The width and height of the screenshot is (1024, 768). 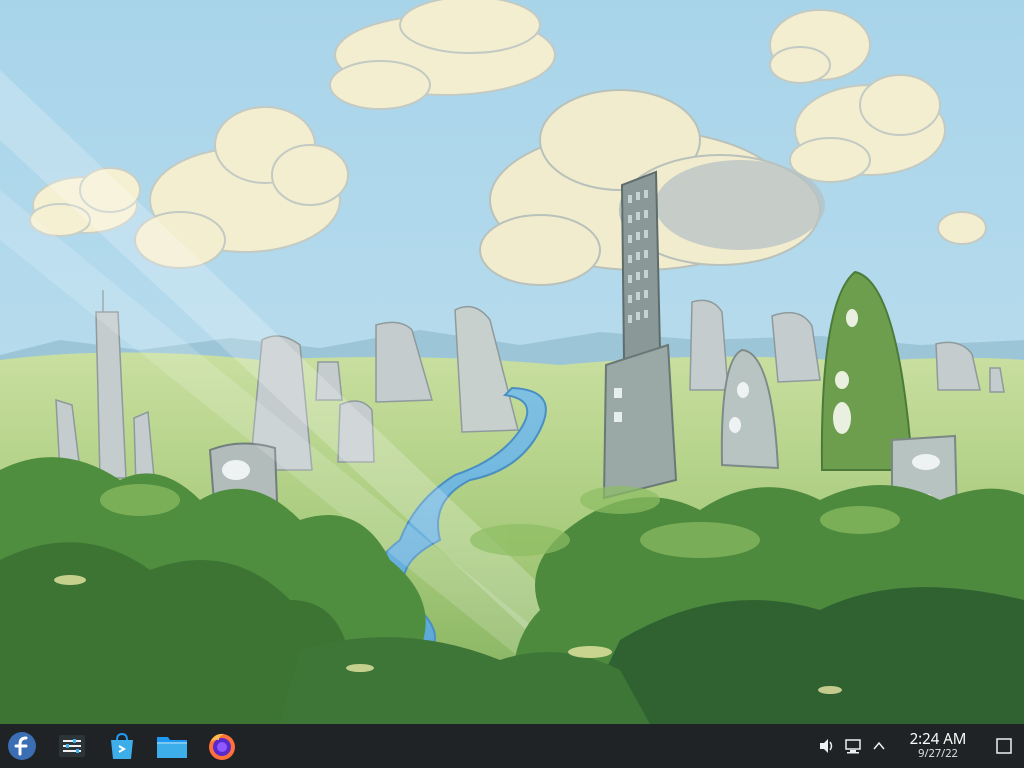 I want to click on fedora-logo-icon, so click(x=22, y=746).